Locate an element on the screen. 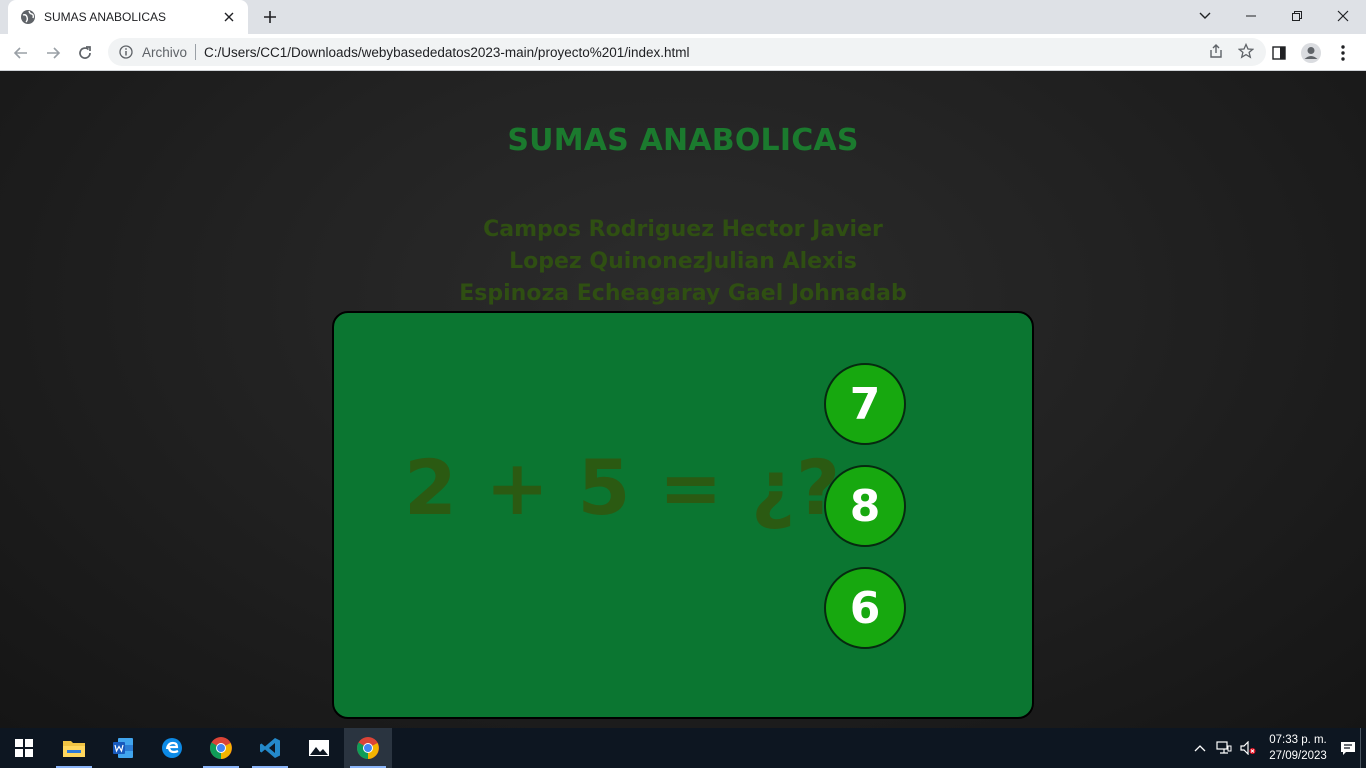  photos-icon is located at coordinates (319, 748).